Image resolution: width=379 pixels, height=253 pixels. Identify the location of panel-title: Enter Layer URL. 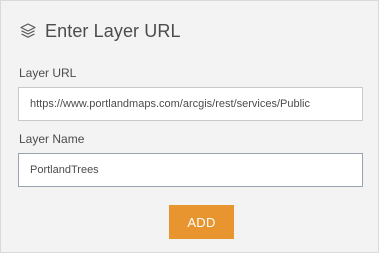
(113, 30).